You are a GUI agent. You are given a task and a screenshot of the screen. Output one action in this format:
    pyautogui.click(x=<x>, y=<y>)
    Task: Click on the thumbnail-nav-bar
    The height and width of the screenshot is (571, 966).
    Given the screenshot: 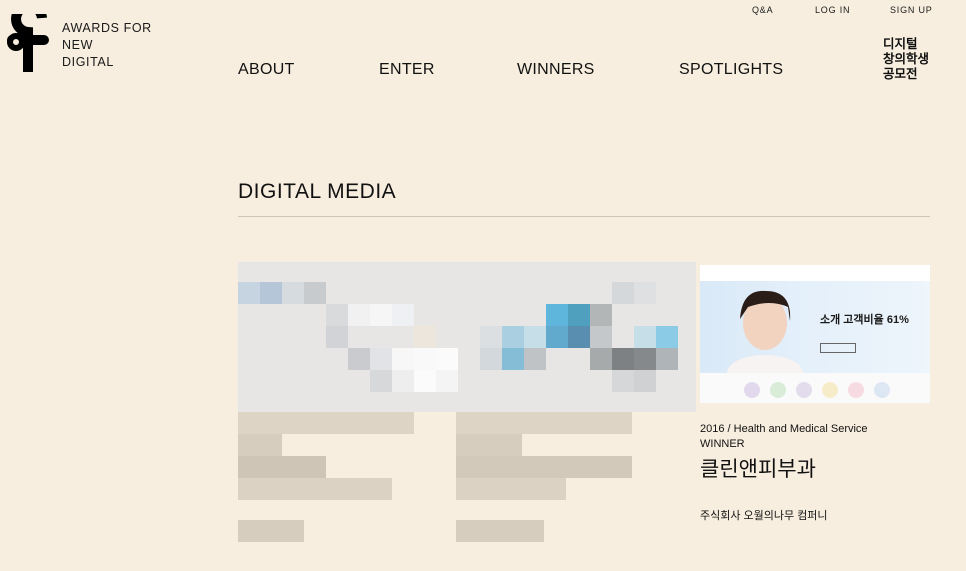 What is the action you would take?
    pyautogui.click(x=815, y=273)
    